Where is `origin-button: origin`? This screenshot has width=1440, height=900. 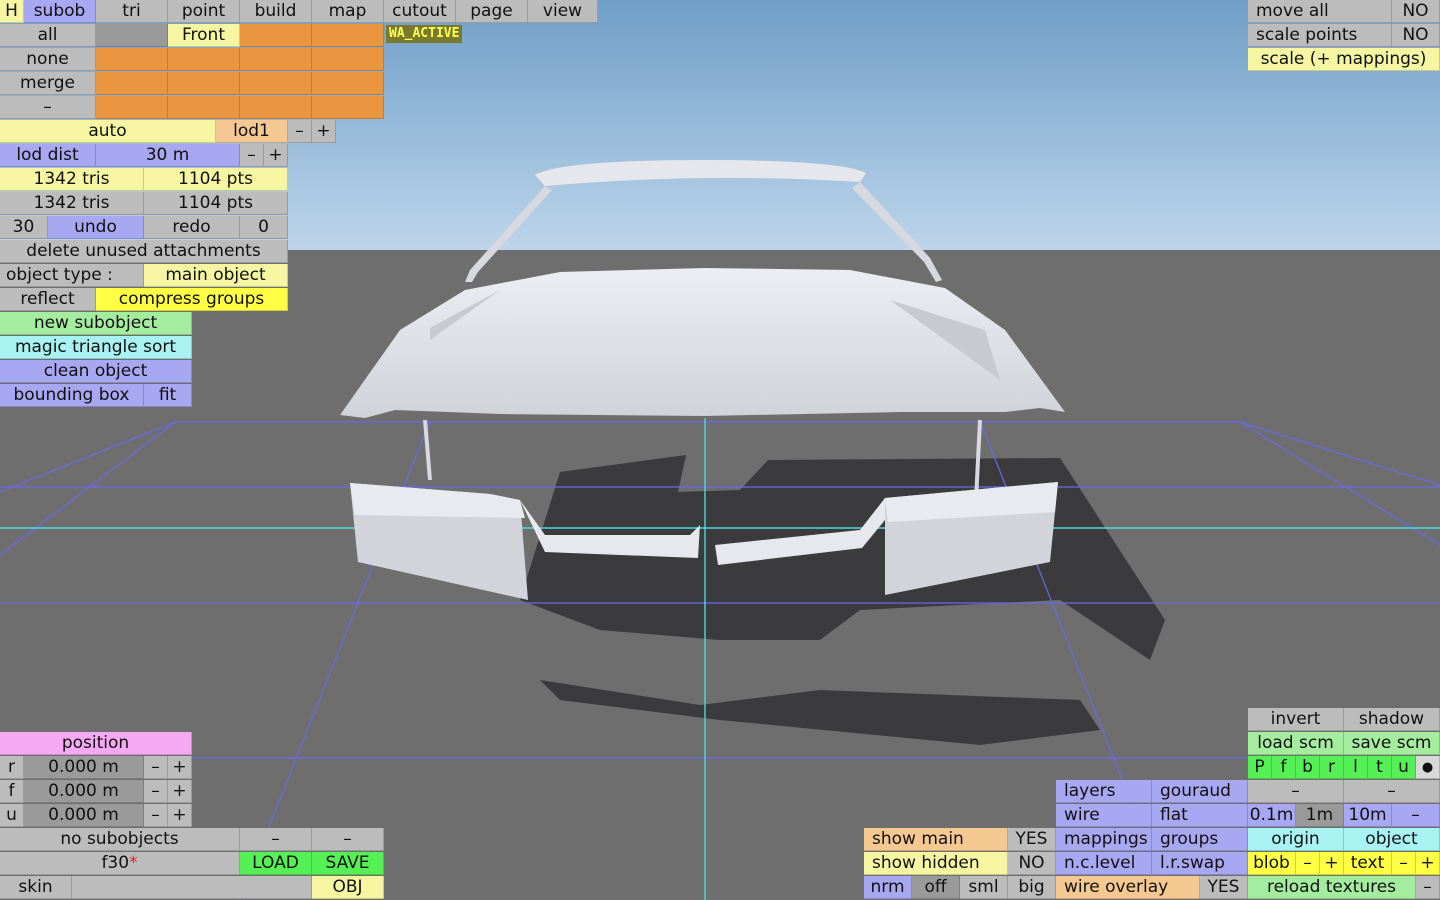
origin-button: origin is located at coordinates (1296, 839).